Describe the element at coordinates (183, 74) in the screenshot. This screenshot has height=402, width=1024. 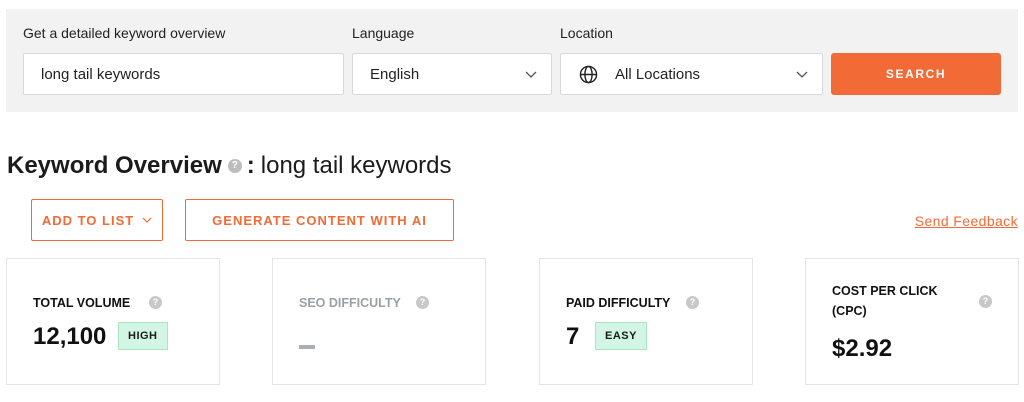
I see `keyword-input: long tail keywords` at that location.